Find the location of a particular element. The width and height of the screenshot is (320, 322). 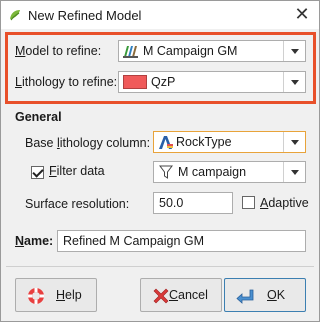

name-label: Name: is located at coordinates (34, 241).